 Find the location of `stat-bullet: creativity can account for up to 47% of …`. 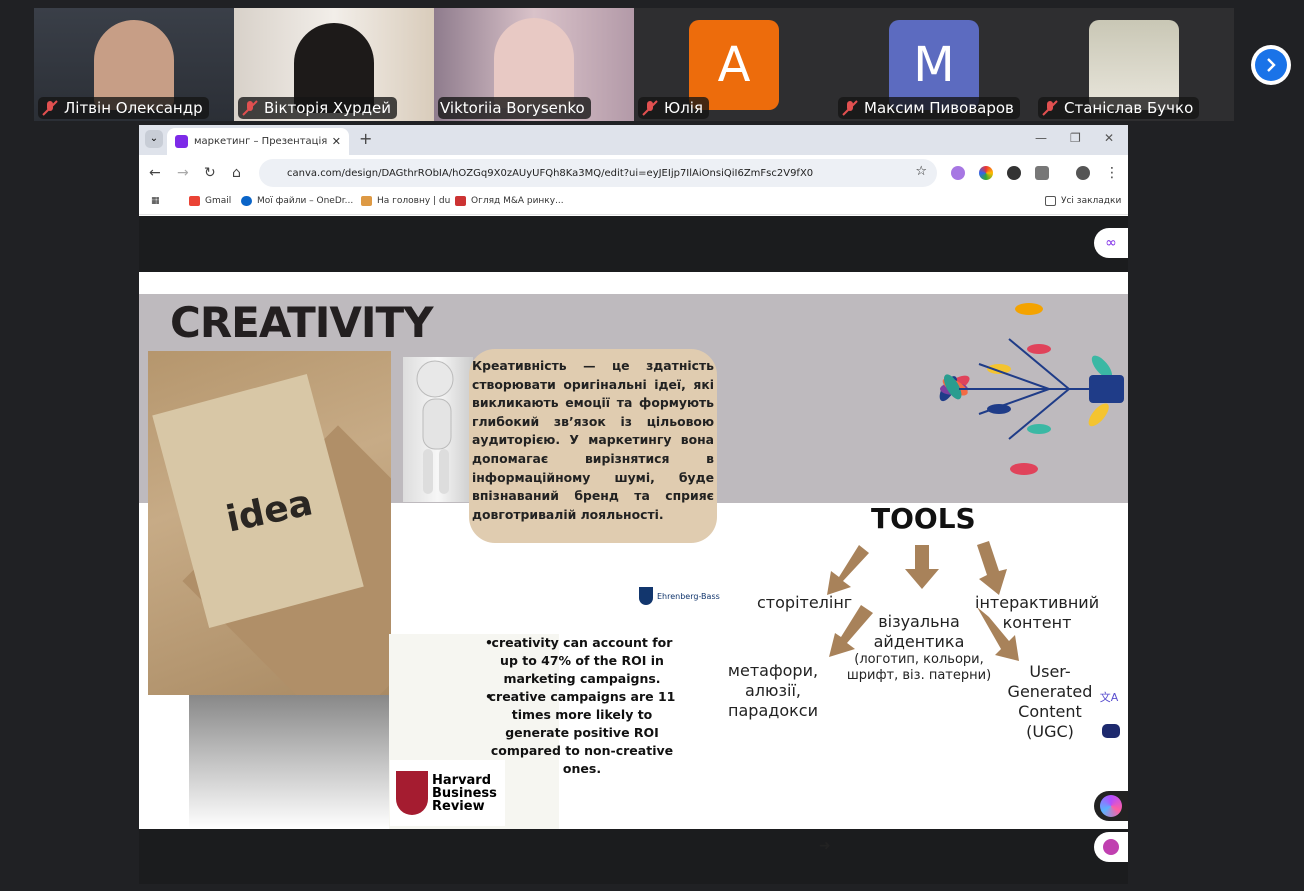

stat-bullet: creativity can account for up to 47% of … is located at coordinates (577, 661).